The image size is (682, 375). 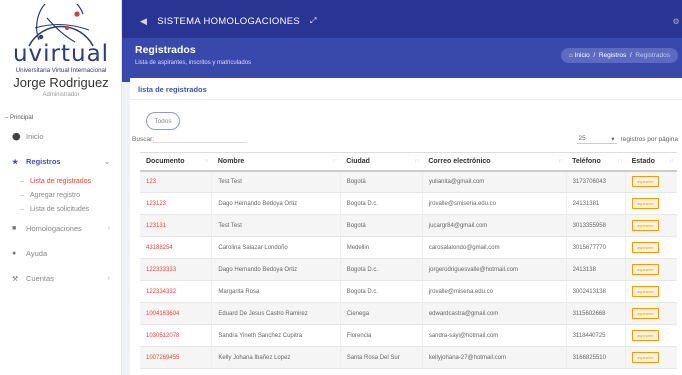 What do you see at coordinates (595, 247) in the screenshot?
I see `table-cell: 3015677770` at bounding box center [595, 247].